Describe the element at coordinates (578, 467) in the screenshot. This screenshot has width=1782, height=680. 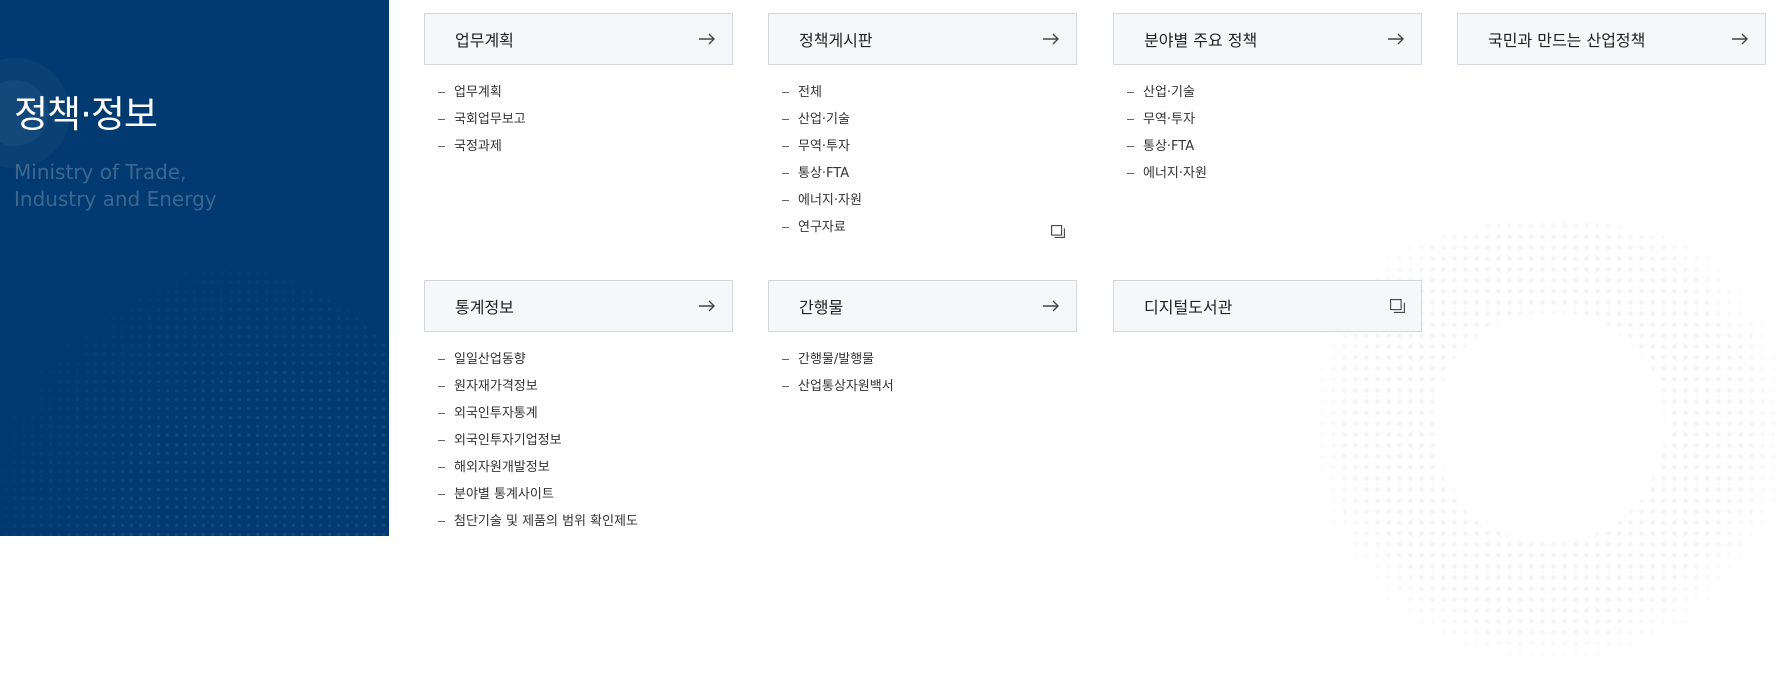
I see `list-item-link: 해외자원개발정보` at that location.